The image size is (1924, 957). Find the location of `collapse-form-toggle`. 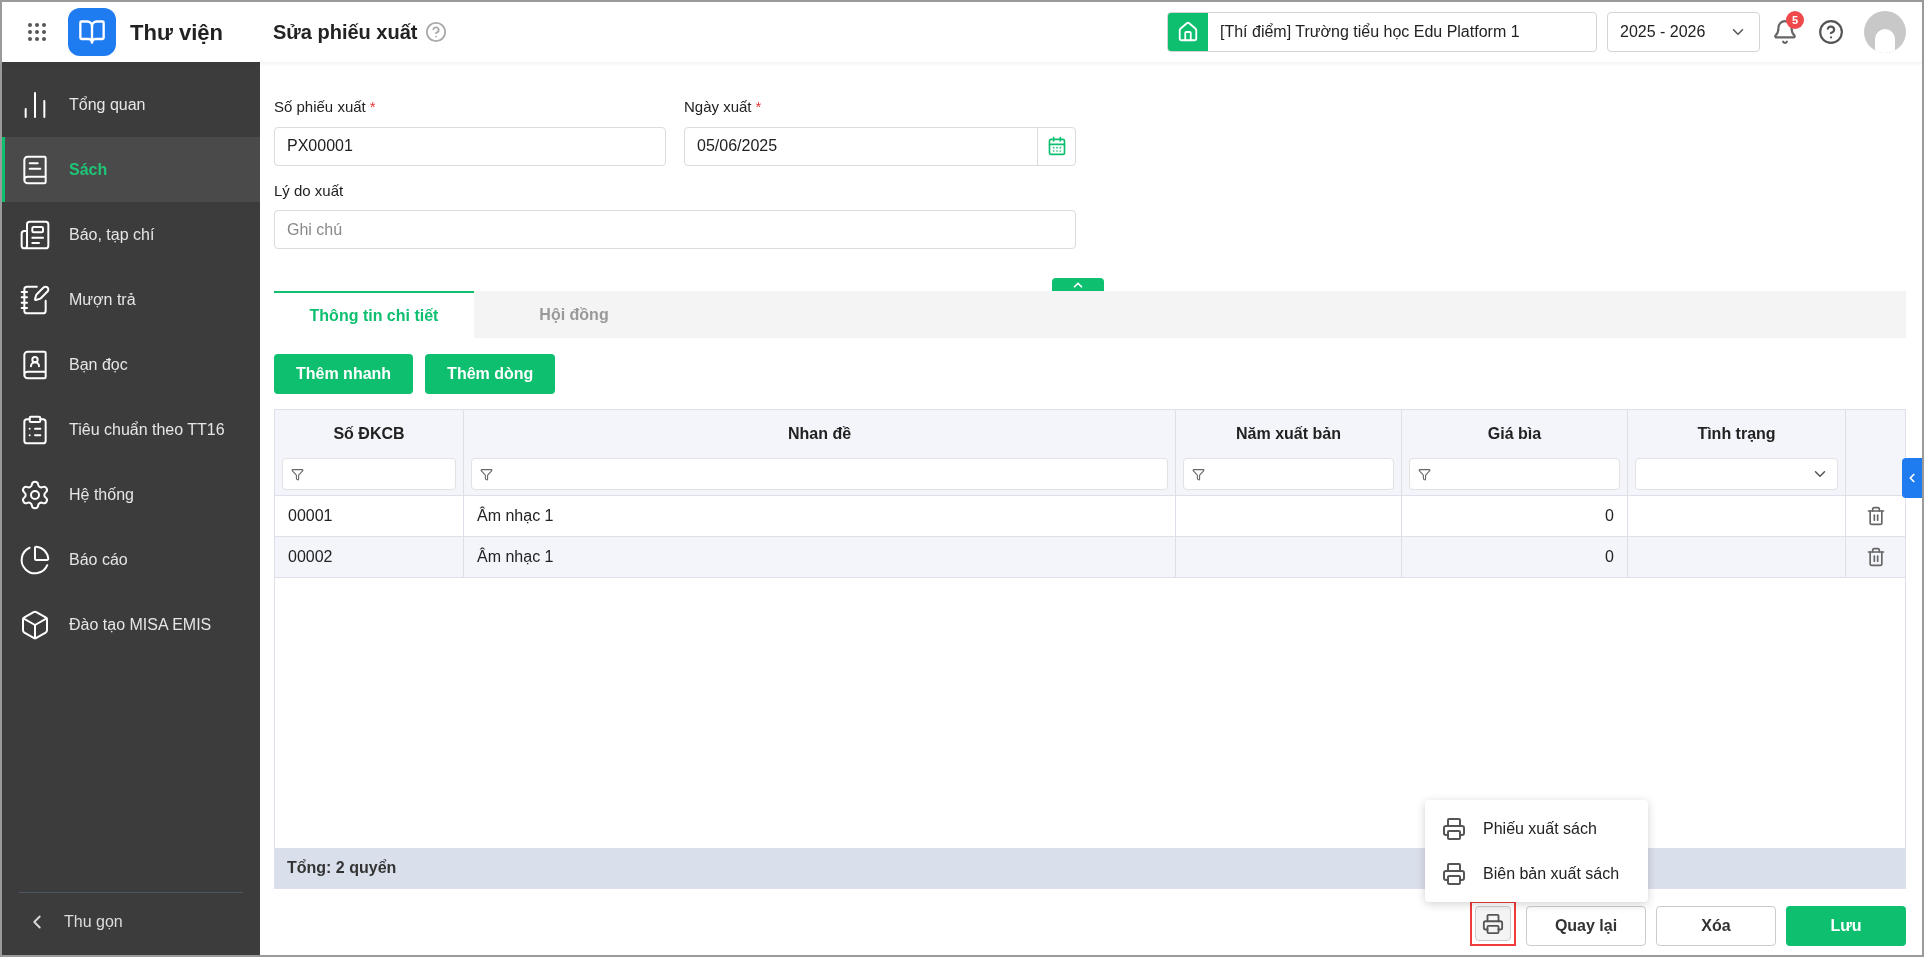

collapse-form-toggle is located at coordinates (1078, 284).